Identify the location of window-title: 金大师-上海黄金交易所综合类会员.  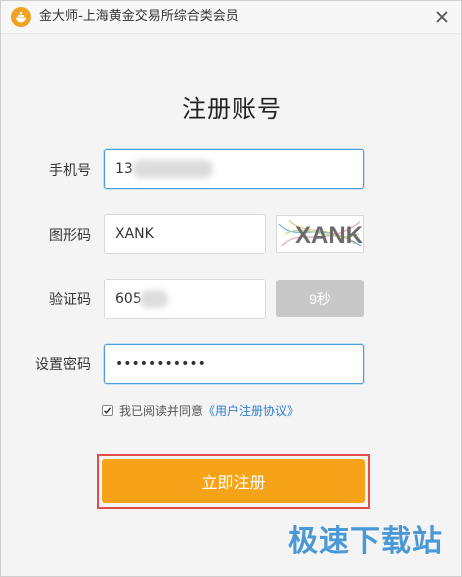
(139, 16).